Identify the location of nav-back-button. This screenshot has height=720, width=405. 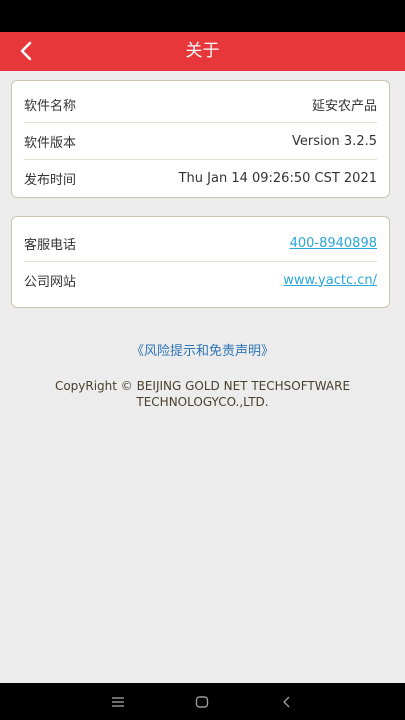
(287, 701).